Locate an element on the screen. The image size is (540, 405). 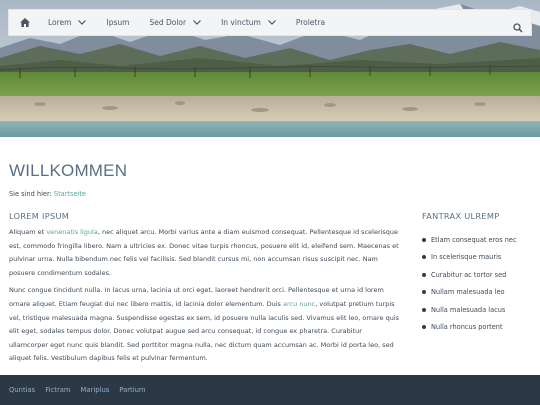
search-button is located at coordinates (518, 25).